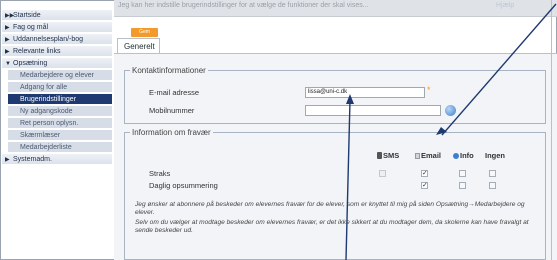  What do you see at coordinates (499, 69) in the screenshot?
I see `callout-line-email-header` at bounding box center [499, 69].